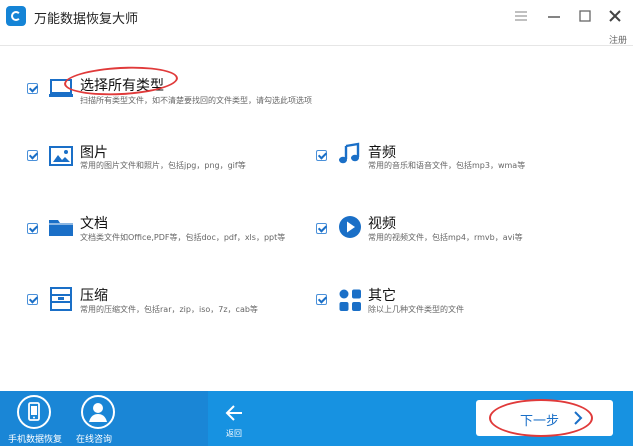 This screenshot has height=446, width=633. What do you see at coordinates (86, 19) in the screenshot?
I see `app-title: 万能数据恢复大师` at bounding box center [86, 19].